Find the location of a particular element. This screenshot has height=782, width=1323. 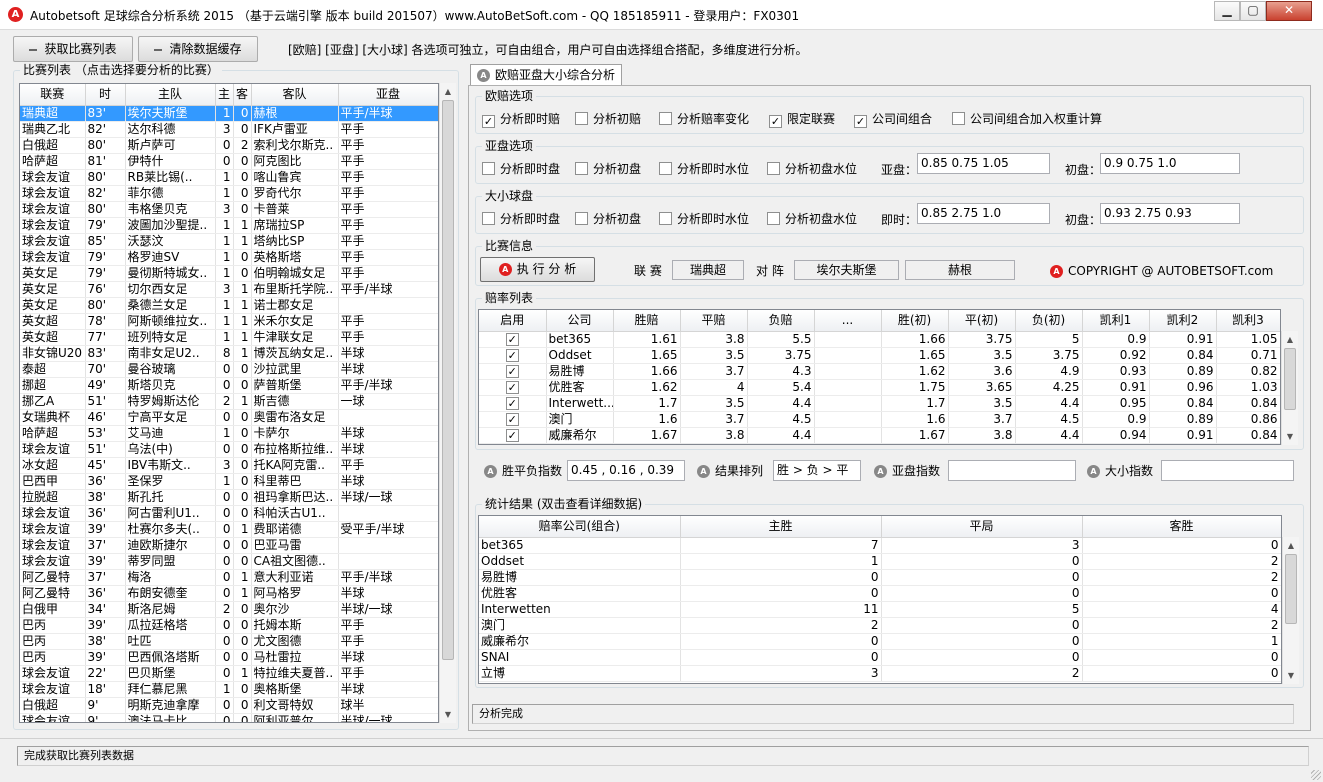

asian-index-input is located at coordinates (1012, 470).